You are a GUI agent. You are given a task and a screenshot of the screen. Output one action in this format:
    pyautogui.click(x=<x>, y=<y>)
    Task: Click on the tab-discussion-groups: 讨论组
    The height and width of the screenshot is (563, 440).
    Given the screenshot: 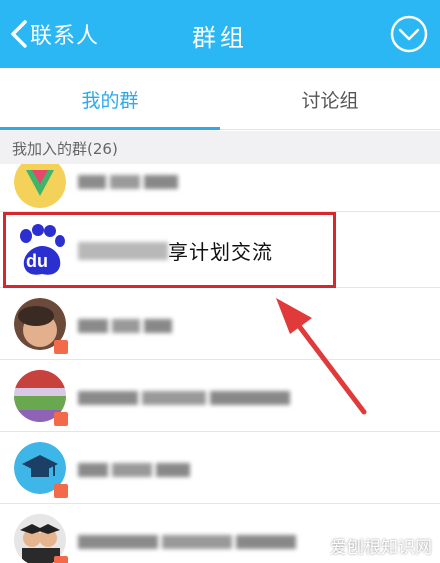 What is the action you would take?
    pyautogui.click(x=330, y=99)
    